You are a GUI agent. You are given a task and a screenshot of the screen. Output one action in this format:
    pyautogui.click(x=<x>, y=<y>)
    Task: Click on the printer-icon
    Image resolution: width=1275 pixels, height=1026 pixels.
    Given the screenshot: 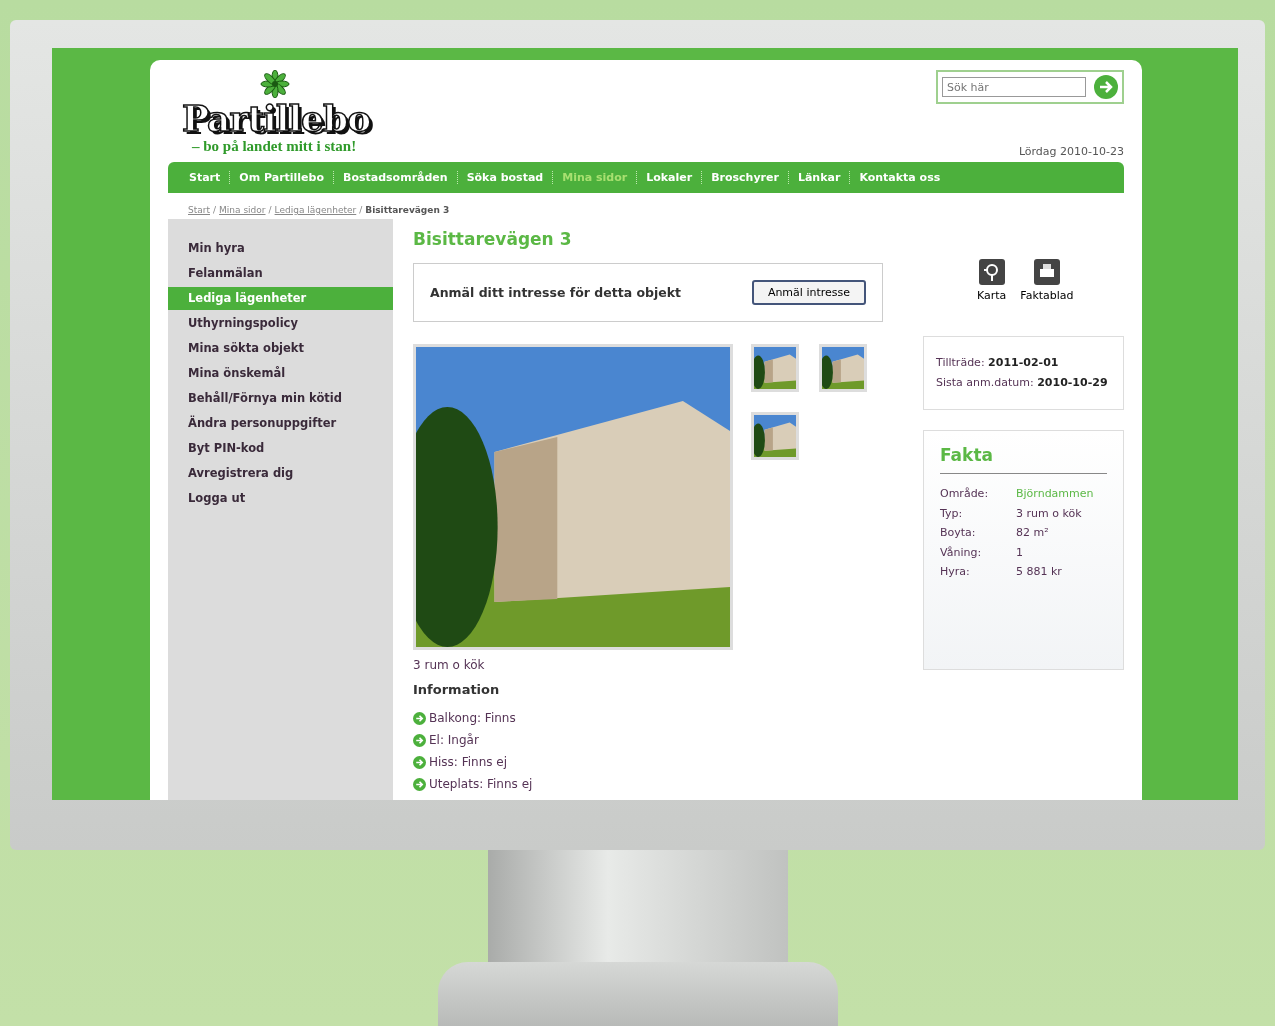 What is the action you would take?
    pyautogui.click(x=1046, y=272)
    